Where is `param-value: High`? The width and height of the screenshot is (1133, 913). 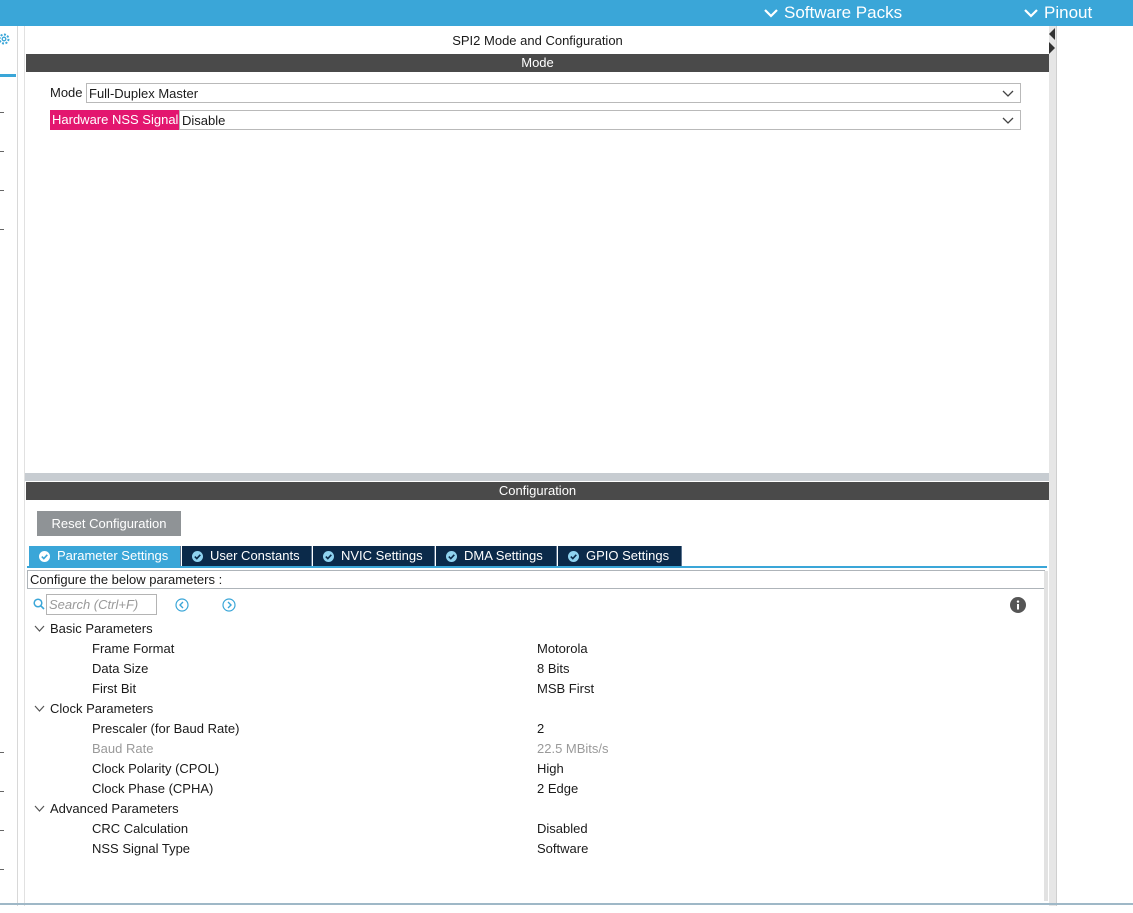
param-value: High is located at coordinates (550, 769).